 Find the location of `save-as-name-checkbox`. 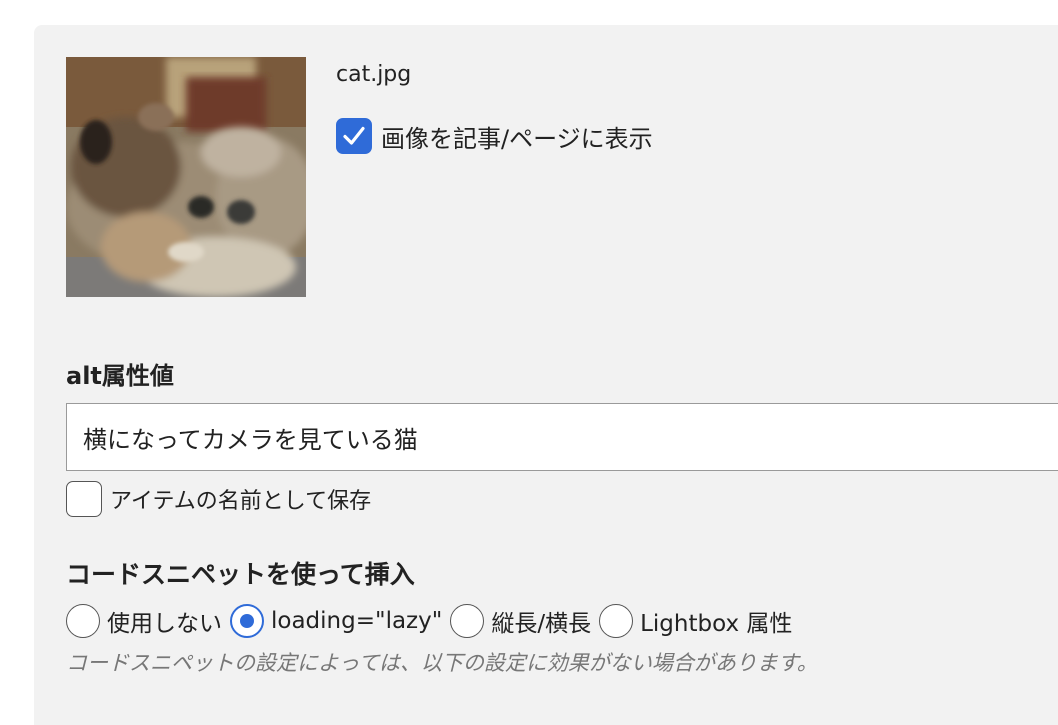

save-as-name-checkbox is located at coordinates (84, 499).